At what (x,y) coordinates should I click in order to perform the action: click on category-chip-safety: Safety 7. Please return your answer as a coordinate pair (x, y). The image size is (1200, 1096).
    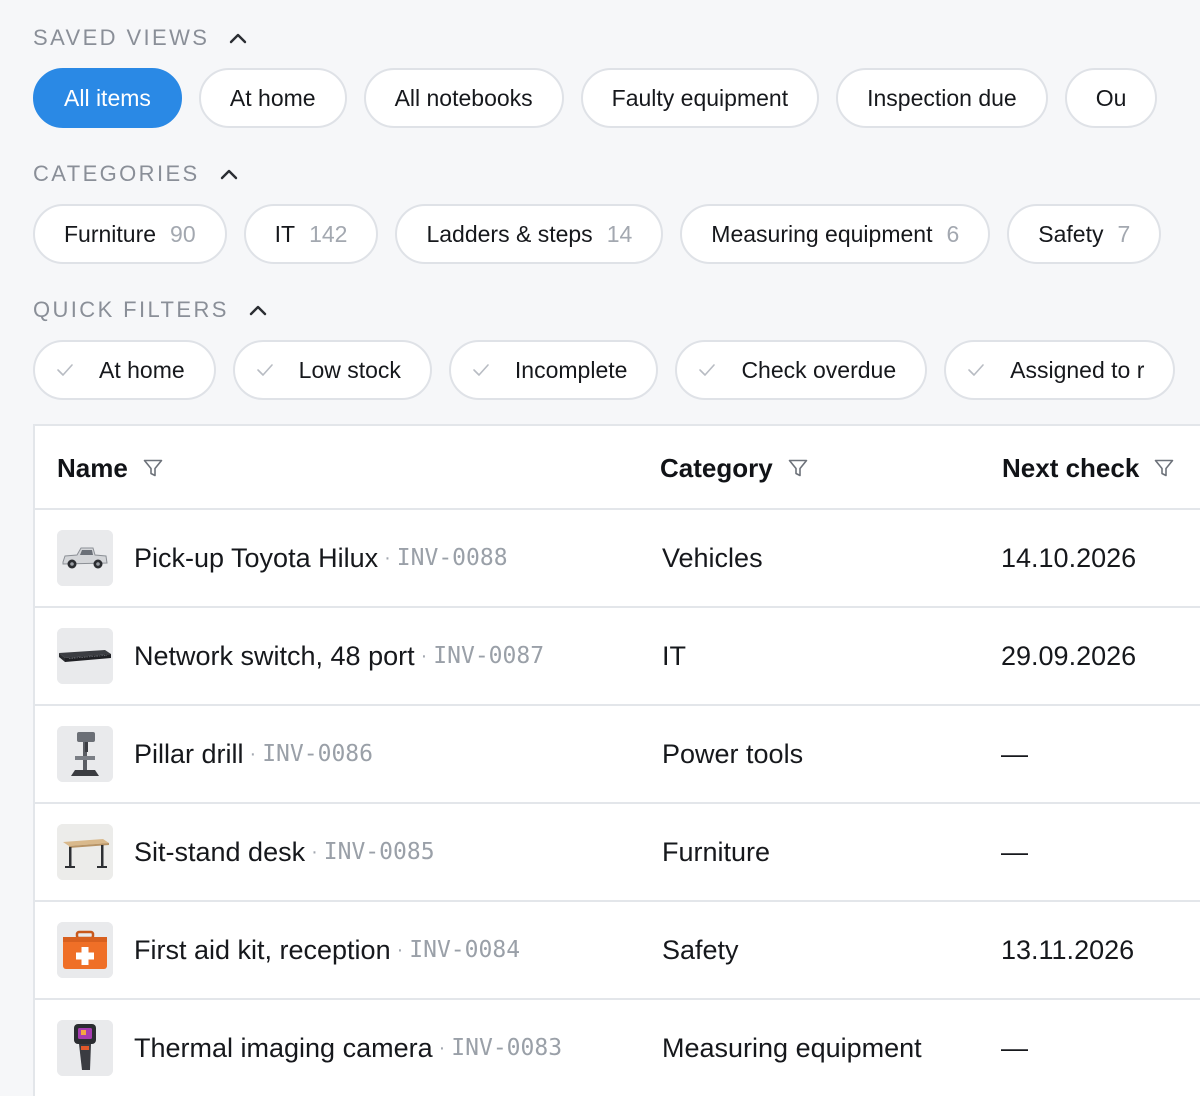
    Looking at the image, I should click on (1084, 234).